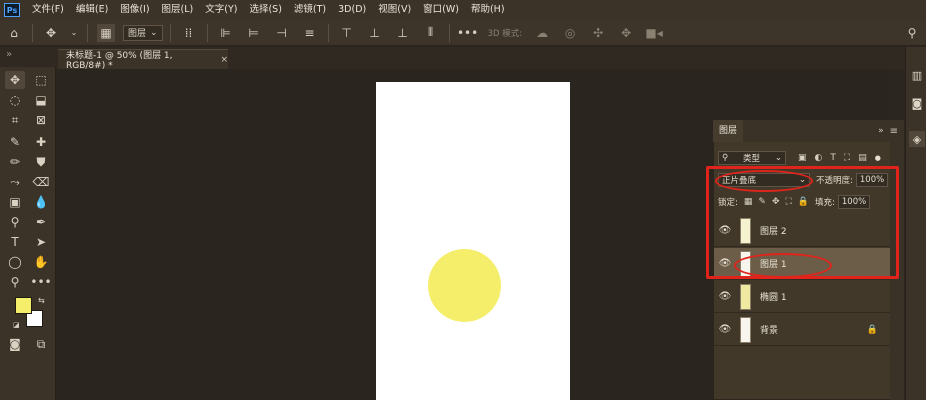  What do you see at coordinates (441, 10) in the screenshot?
I see `menu-window: 窗口(W)` at bounding box center [441, 10].